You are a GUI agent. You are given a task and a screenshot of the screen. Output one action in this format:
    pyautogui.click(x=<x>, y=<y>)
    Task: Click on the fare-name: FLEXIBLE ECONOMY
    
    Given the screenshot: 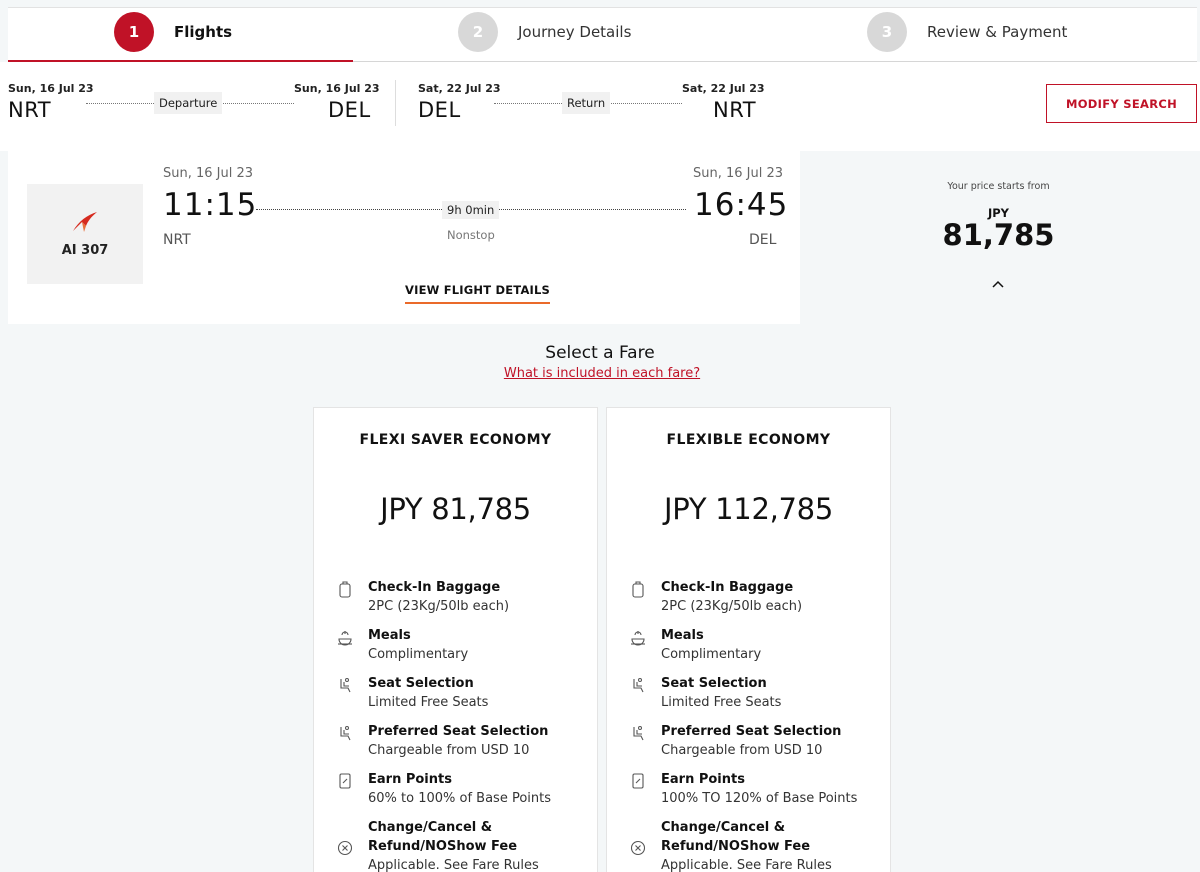 What is the action you would take?
    pyautogui.click(x=748, y=440)
    